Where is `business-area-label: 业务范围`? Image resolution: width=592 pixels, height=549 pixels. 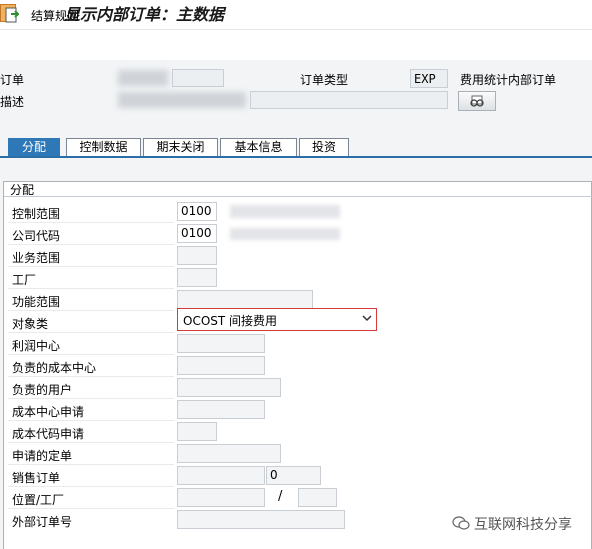
business-area-label: 业务范围 is located at coordinates (36, 258).